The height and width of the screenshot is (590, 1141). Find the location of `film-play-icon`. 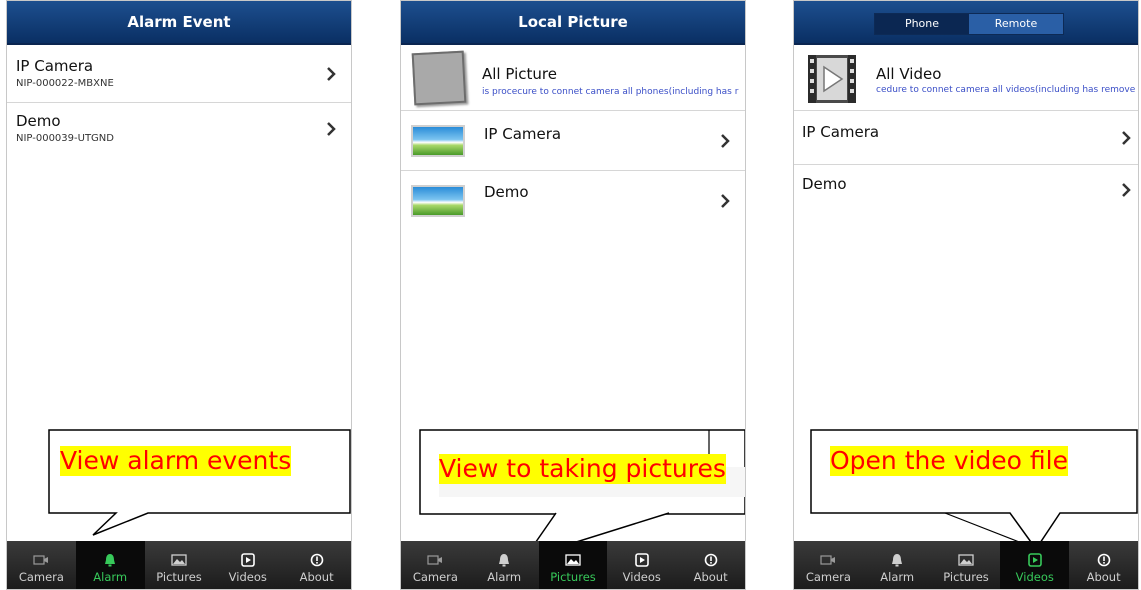

film-play-icon is located at coordinates (832, 79).